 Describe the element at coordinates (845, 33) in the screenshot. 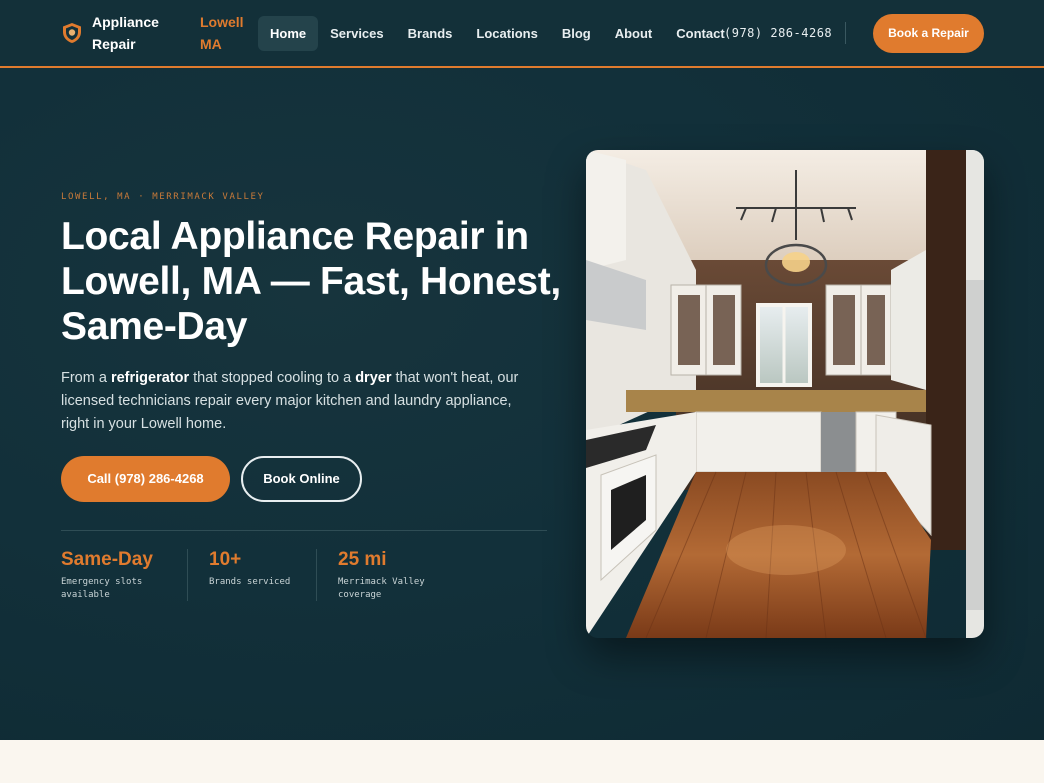

I see `nav-divider` at that location.